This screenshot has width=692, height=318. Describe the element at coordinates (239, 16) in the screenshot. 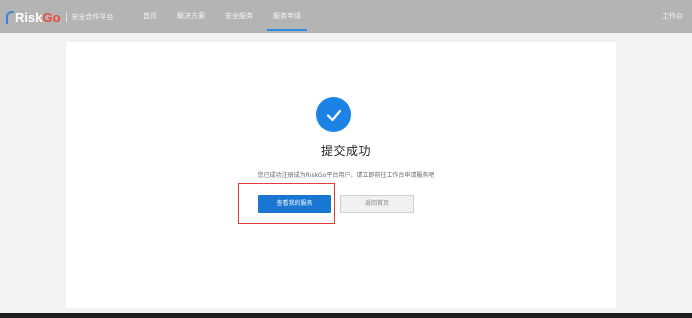

I see `nav-item-security-services: 安全服务` at that location.